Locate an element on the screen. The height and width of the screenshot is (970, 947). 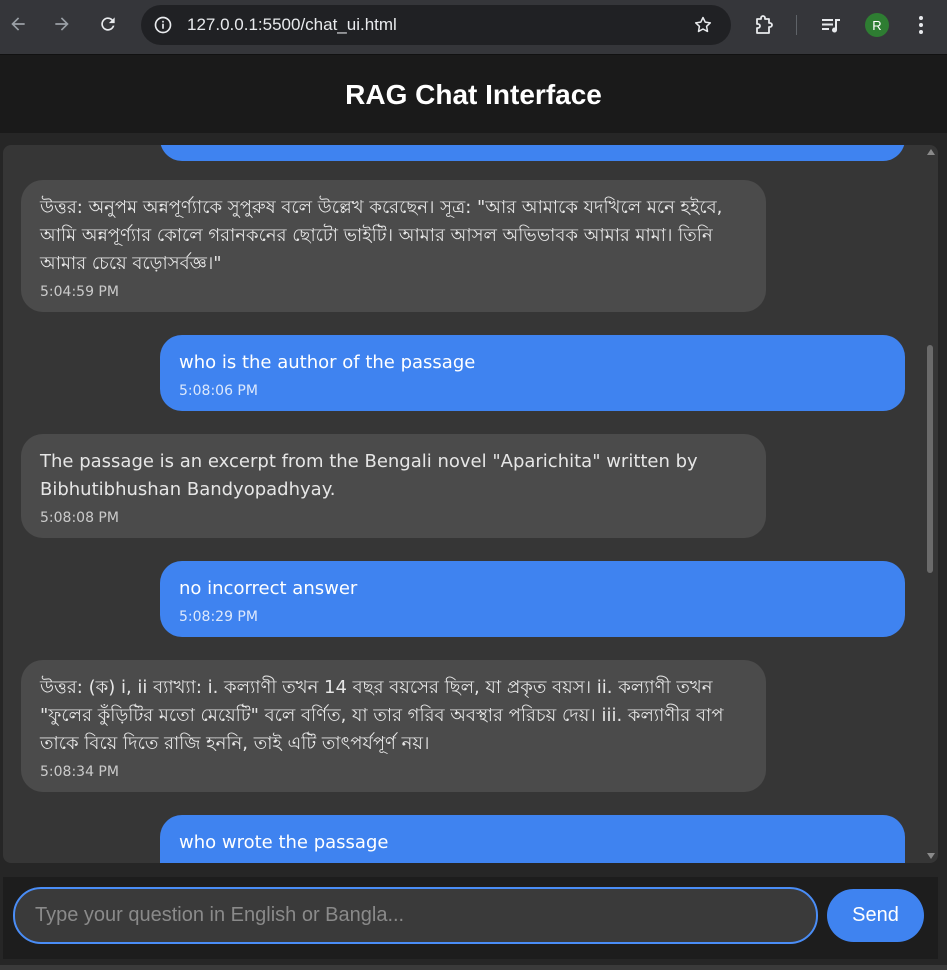
scroll-thumb is located at coordinates (930, 459).